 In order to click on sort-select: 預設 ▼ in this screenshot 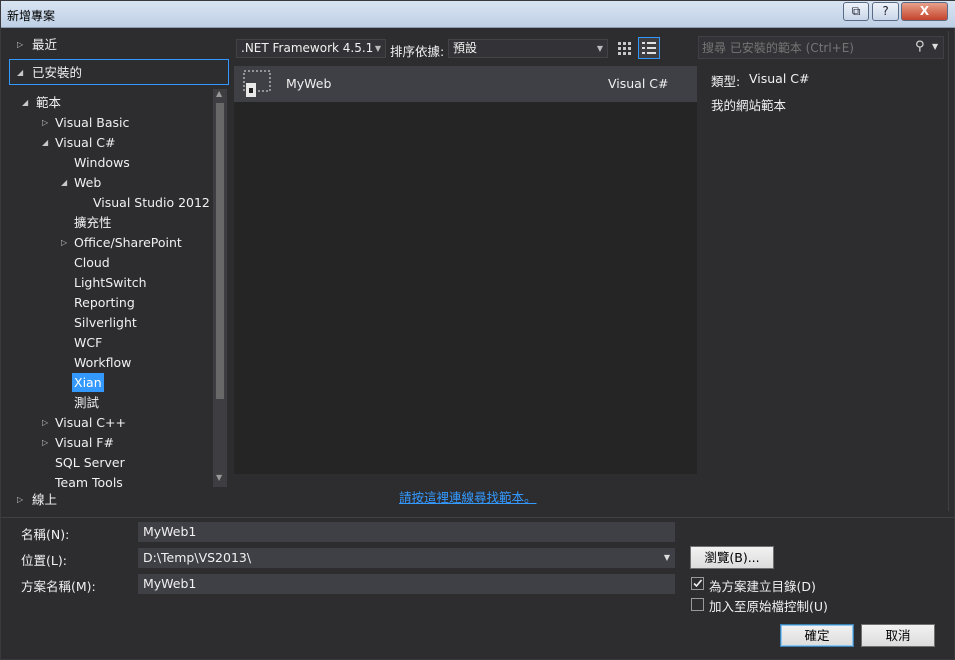, I will do `click(528, 48)`.